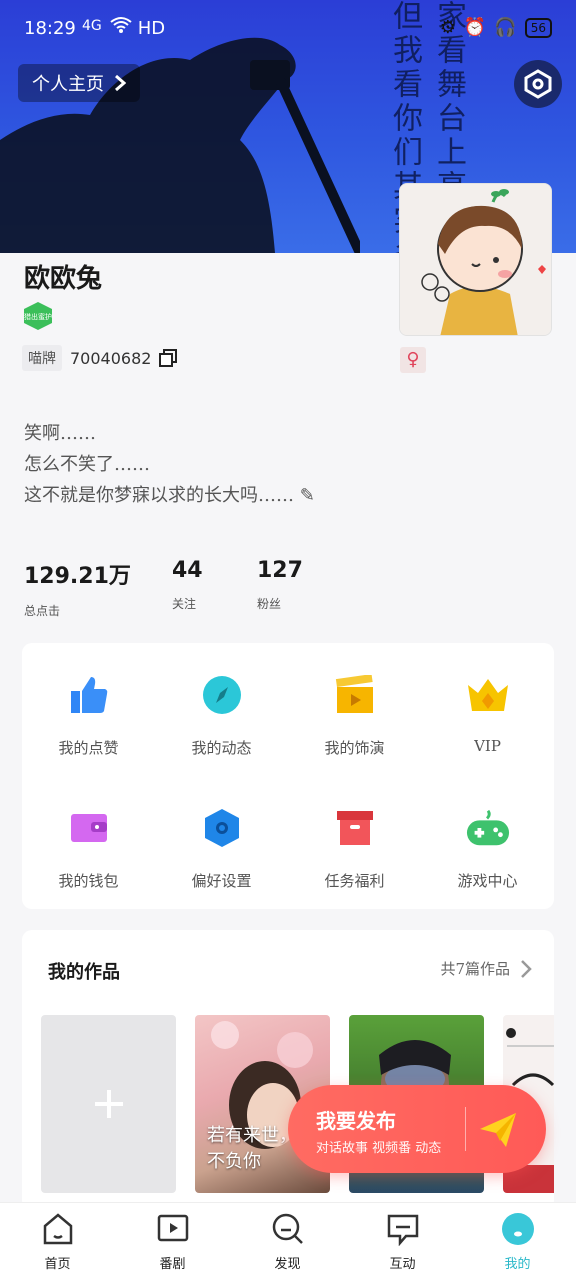  What do you see at coordinates (538, 27) in the screenshot?
I see `battery-icon: 56` at bounding box center [538, 27].